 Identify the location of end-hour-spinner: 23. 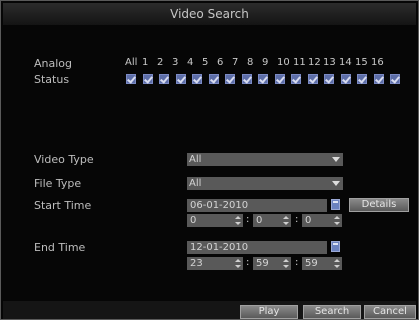
(215, 263).